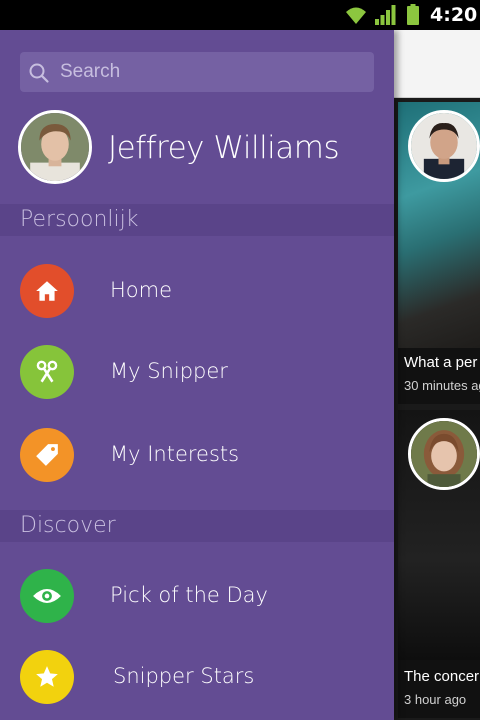  I want to click on status-bar: 4:20, so click(240, 15).